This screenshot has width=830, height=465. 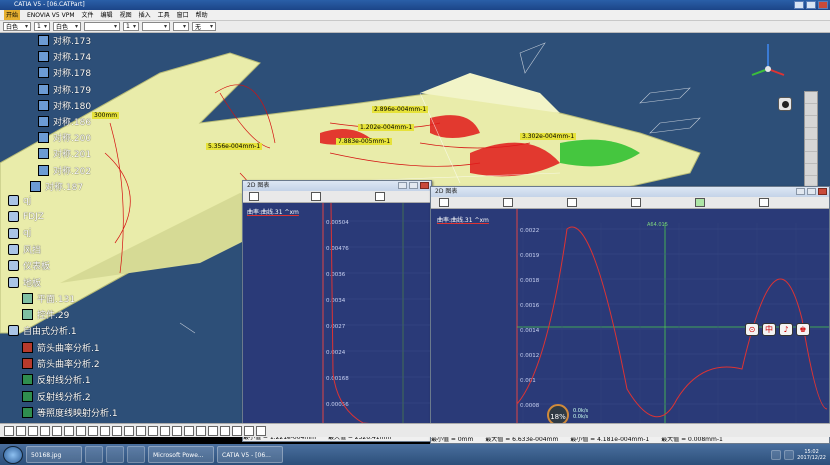 What do you see at coordinates (61, 347) in the screenshot?
I see `tree-node: 箭头曲率分析.1` at bounding box center [61, 347].